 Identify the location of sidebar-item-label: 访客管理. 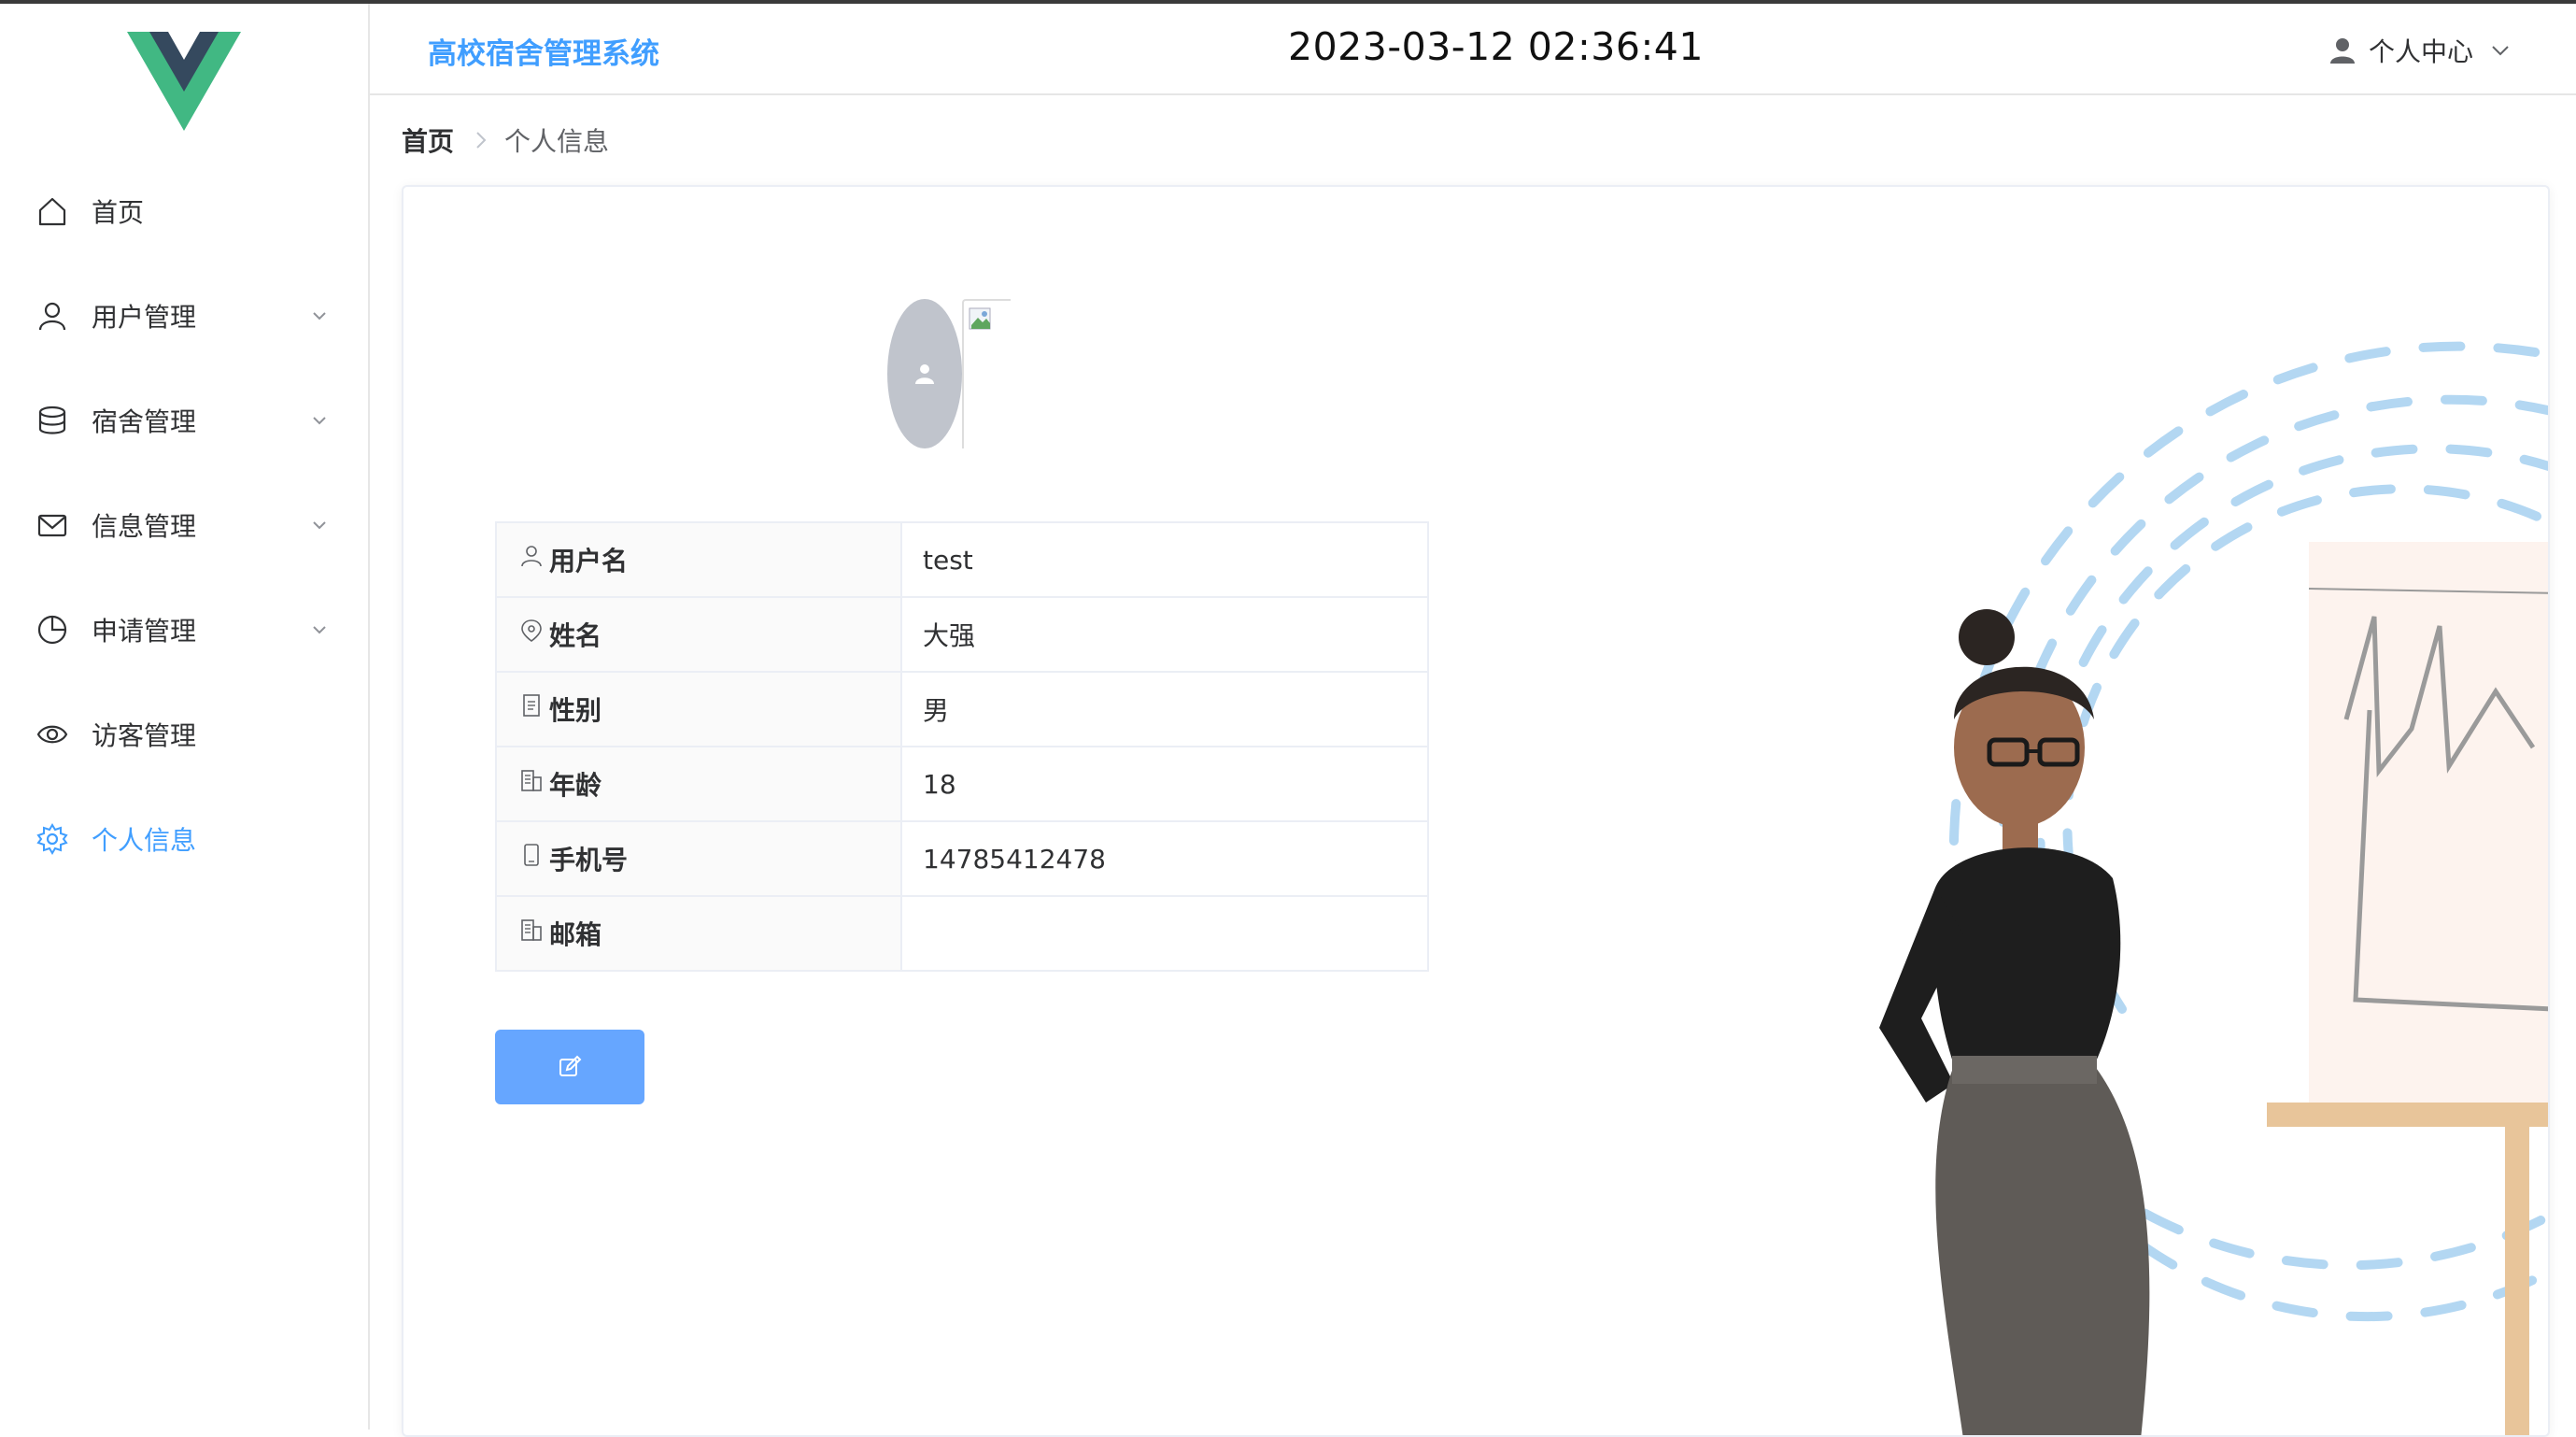
(144, 735).